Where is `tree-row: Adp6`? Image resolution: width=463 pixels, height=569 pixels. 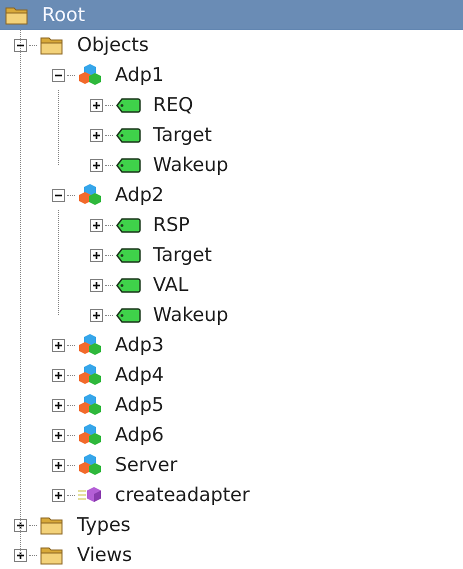
tree-row: Adp6 is located at coordinates (231, 435).